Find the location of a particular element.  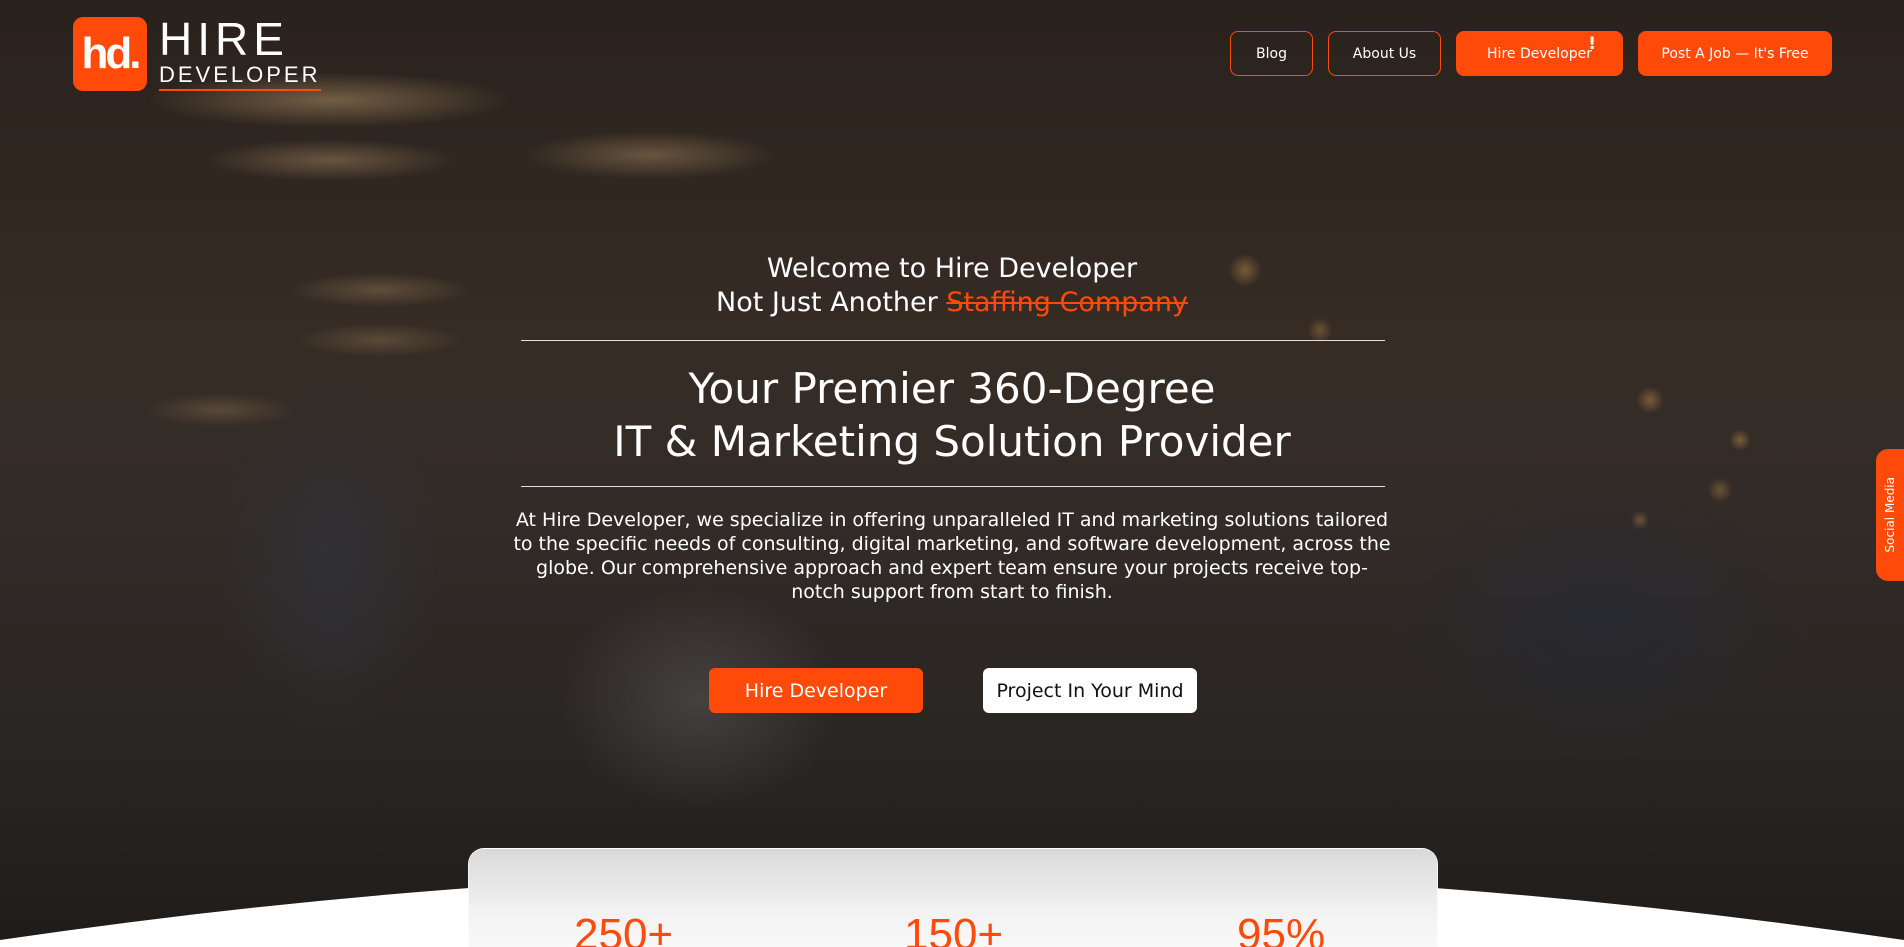

welcome-line: Welcome to Hire Developer is located at coordinates (952, 268).